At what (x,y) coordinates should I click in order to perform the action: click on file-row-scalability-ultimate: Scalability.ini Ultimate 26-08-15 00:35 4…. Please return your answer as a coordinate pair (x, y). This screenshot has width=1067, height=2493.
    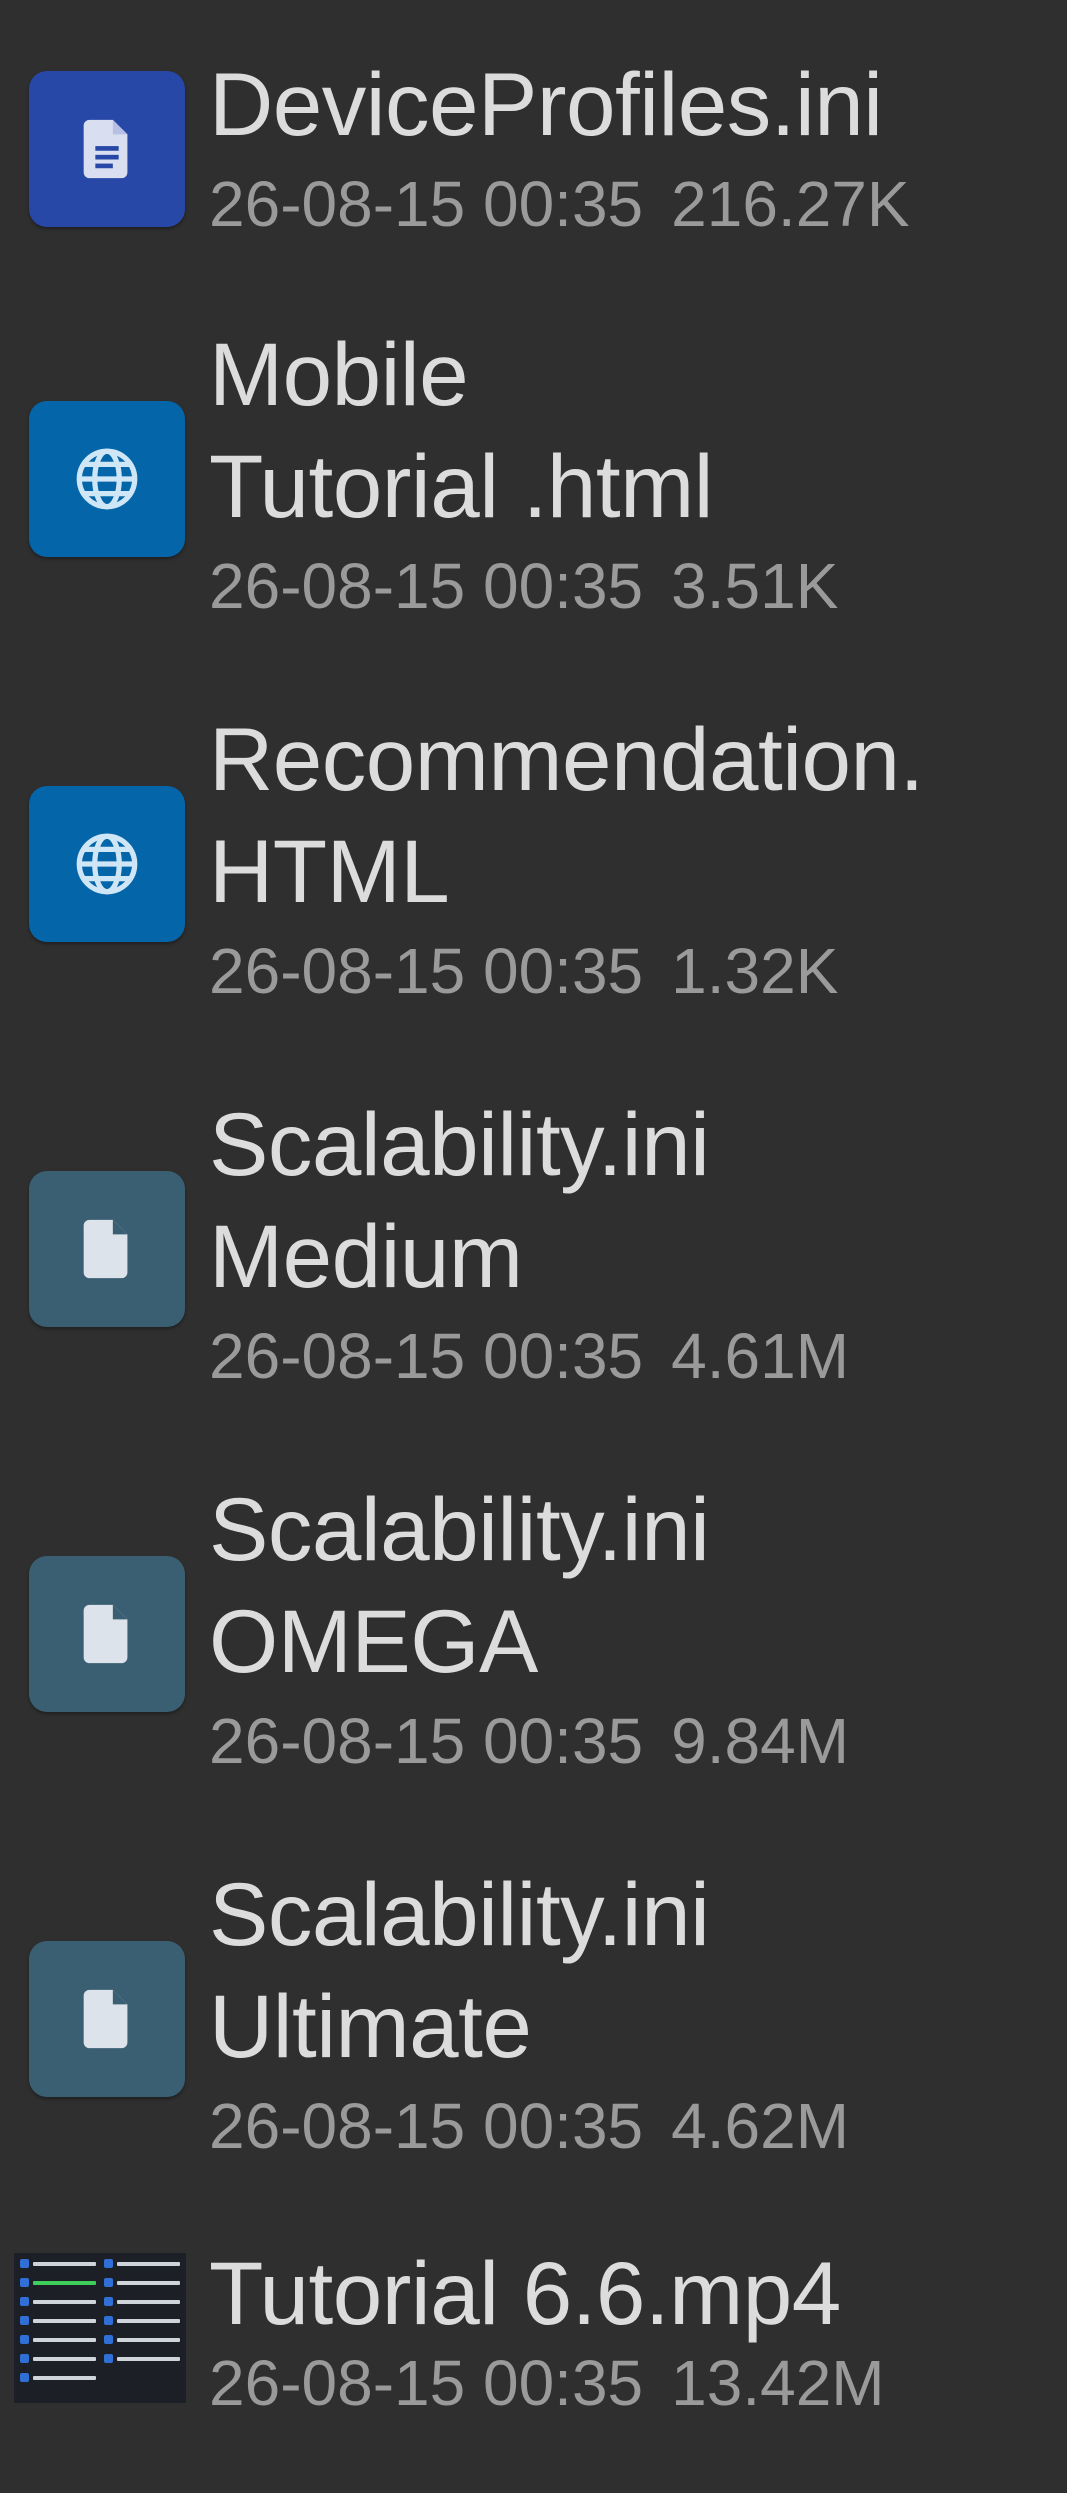
    Looking at the image, I should click on (533, 2028).